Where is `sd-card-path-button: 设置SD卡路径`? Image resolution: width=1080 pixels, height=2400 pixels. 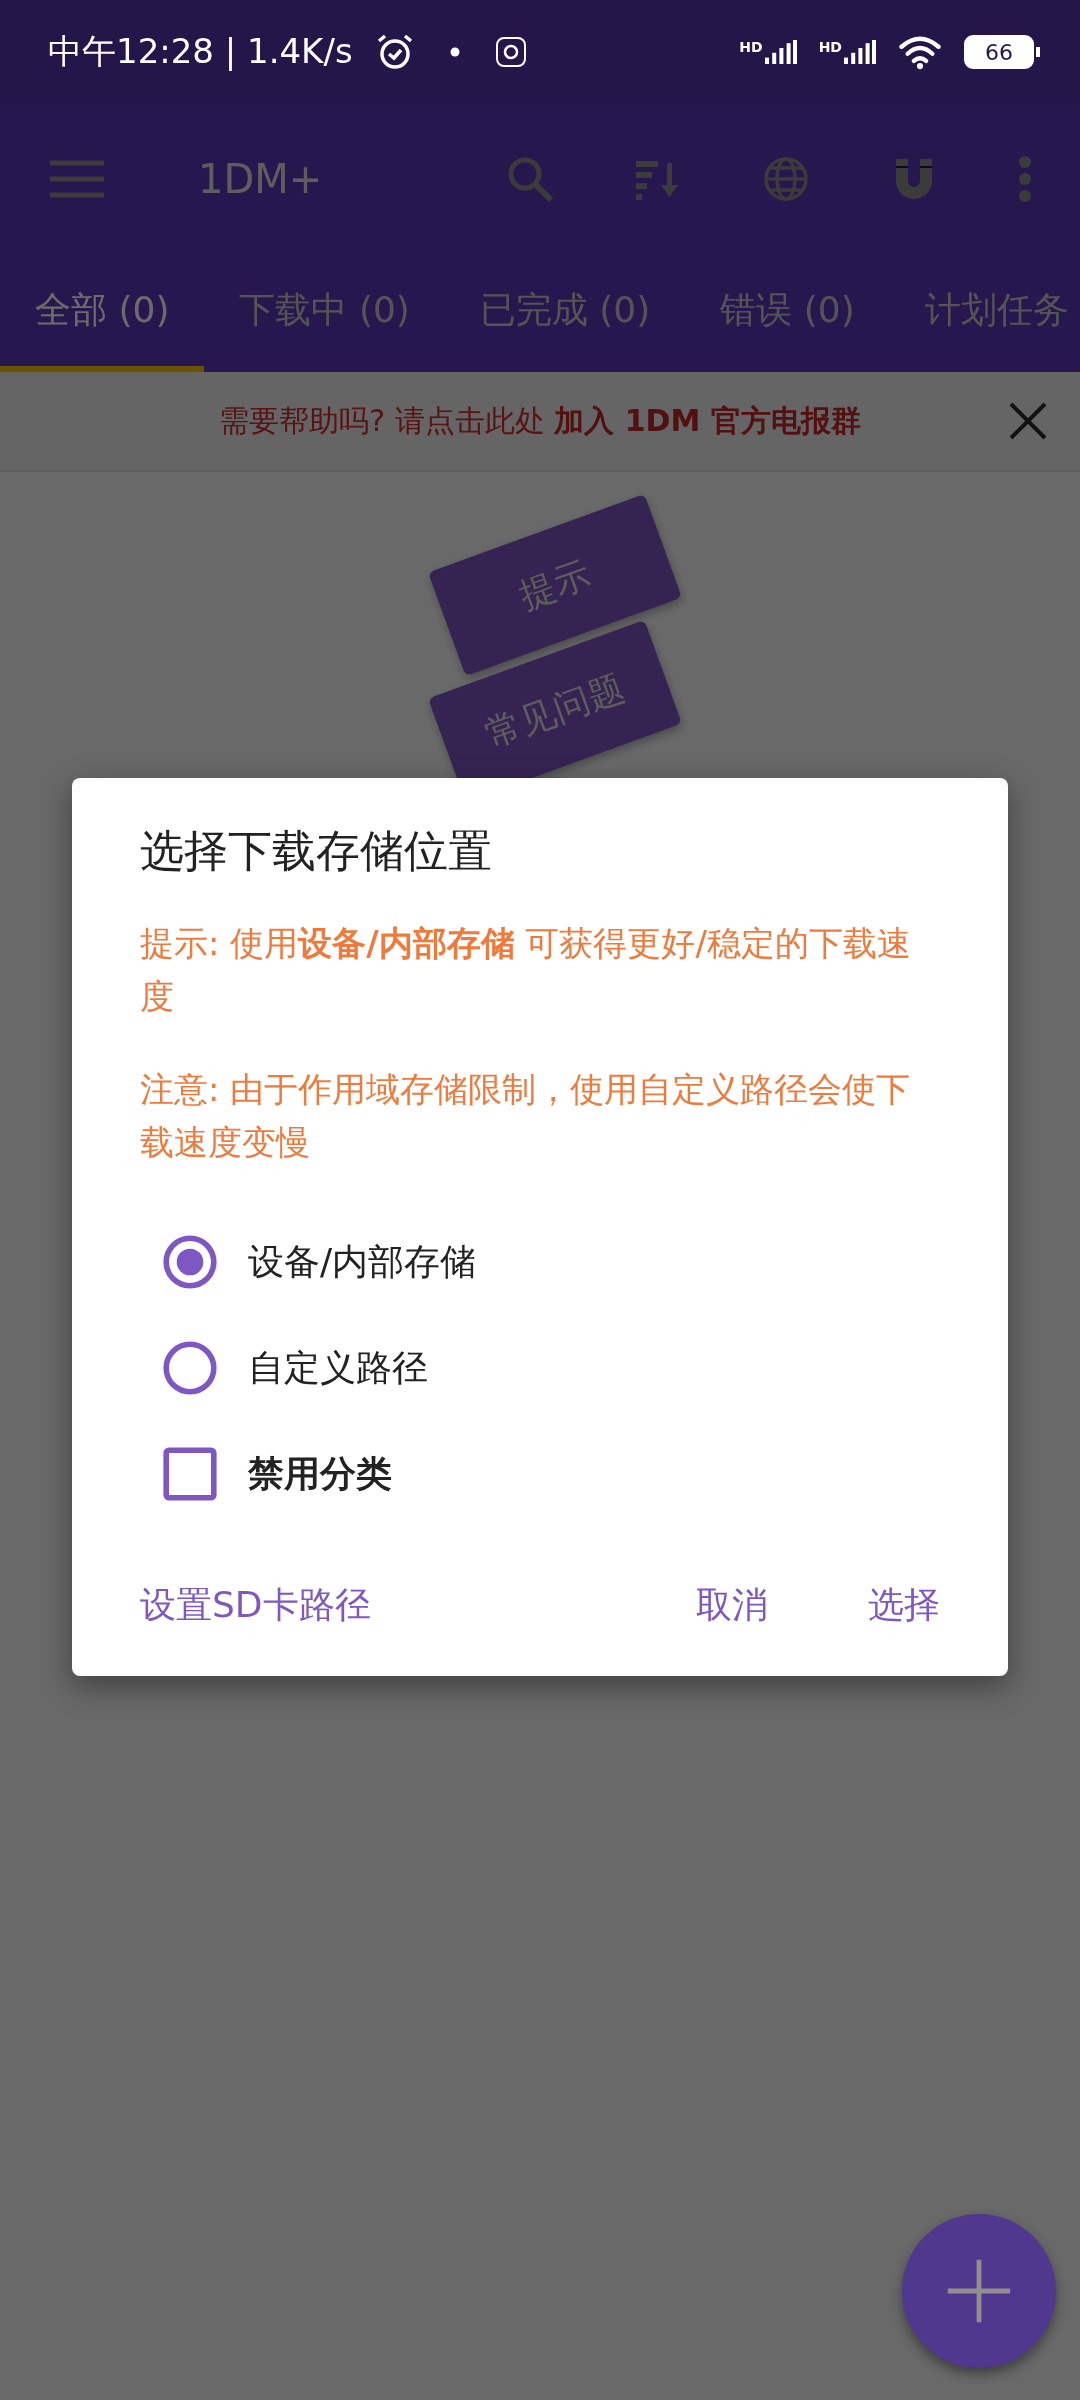
sd-card-path-button: 设置SD卡路径 is located at coordinates (255, 1605).